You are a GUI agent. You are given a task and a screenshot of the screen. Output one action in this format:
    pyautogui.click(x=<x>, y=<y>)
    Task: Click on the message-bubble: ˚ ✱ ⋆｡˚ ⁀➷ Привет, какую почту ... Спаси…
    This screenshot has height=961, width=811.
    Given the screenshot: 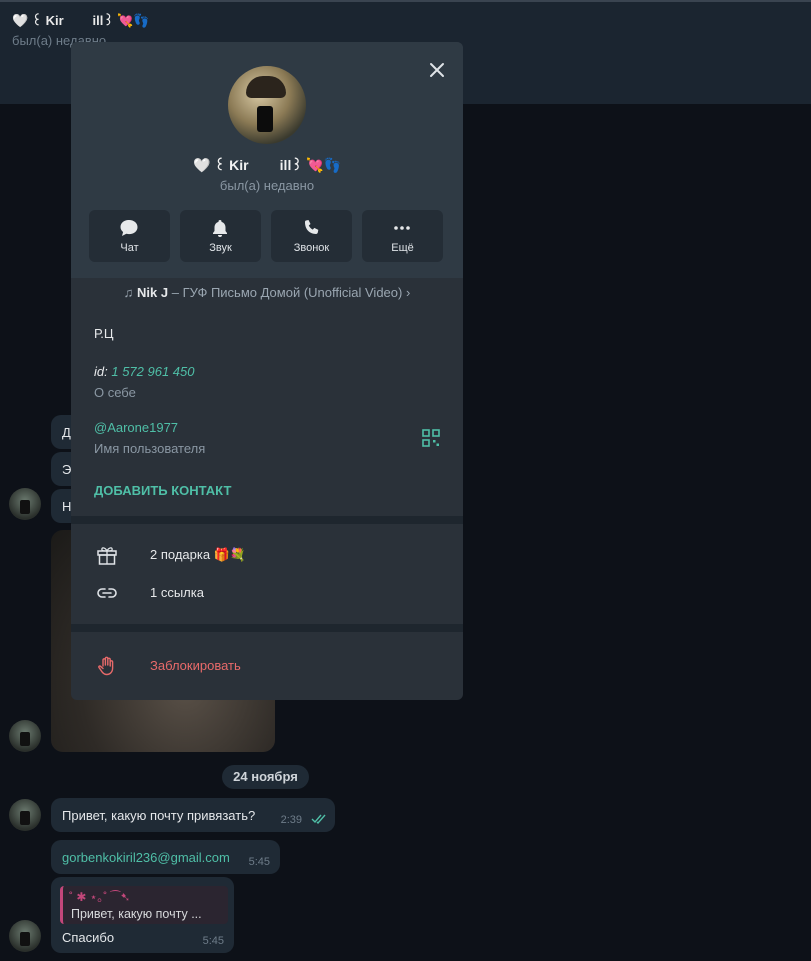 What is the action you would take?
    pyautogui.click(x=142, y=915)
    